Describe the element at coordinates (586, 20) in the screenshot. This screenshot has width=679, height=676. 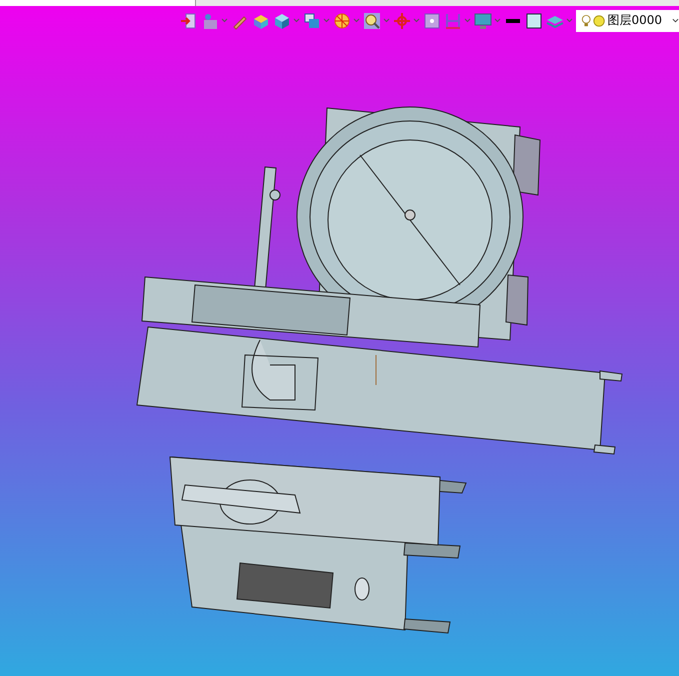
I see `lightbulb-icon` at that location.